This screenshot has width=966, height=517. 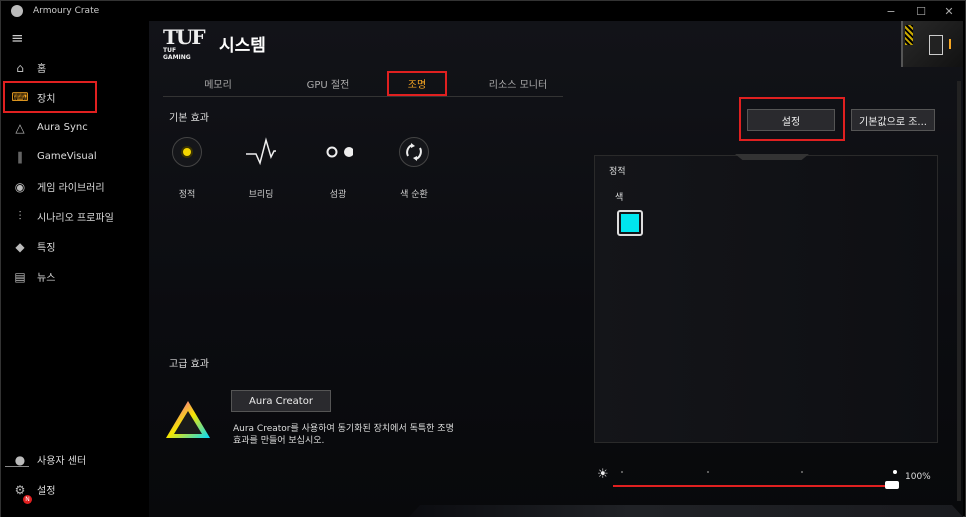 I want to click on effect-strobing: 섬광, so click(x=338, y=168).